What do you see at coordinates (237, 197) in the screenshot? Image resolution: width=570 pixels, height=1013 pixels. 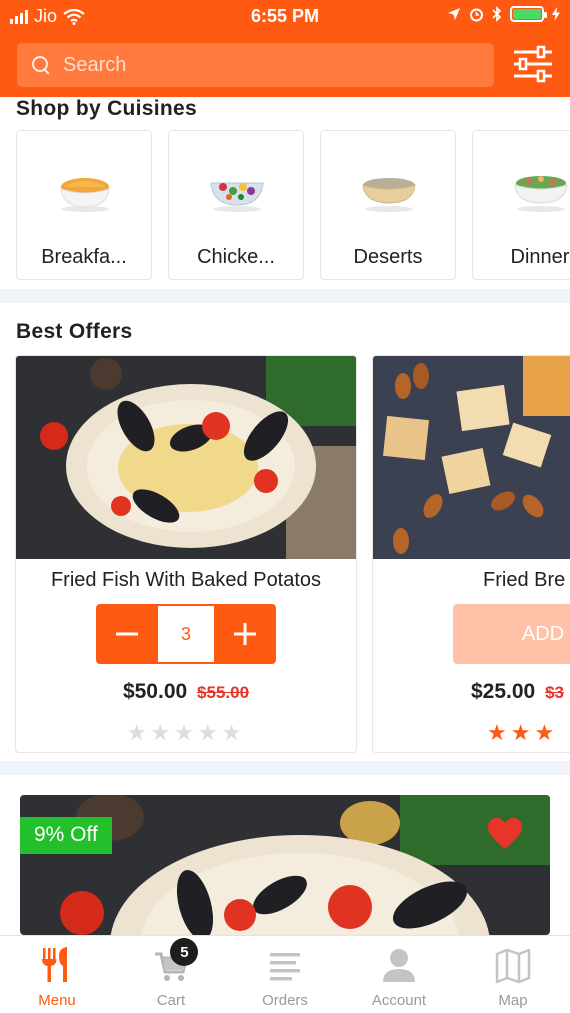 I see `chicken-salad-bowl-icon` at bounding box center [237, 197].